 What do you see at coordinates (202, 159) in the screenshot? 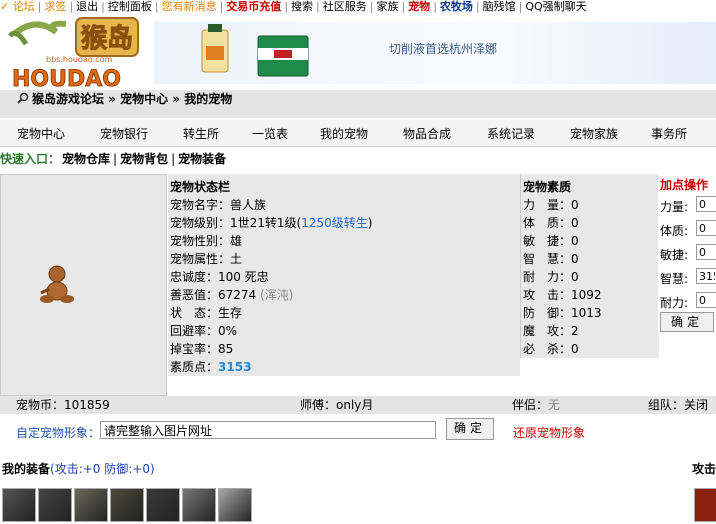
I see `quick-link-equipment: 宠物装备` at bounding box center [202, 159].